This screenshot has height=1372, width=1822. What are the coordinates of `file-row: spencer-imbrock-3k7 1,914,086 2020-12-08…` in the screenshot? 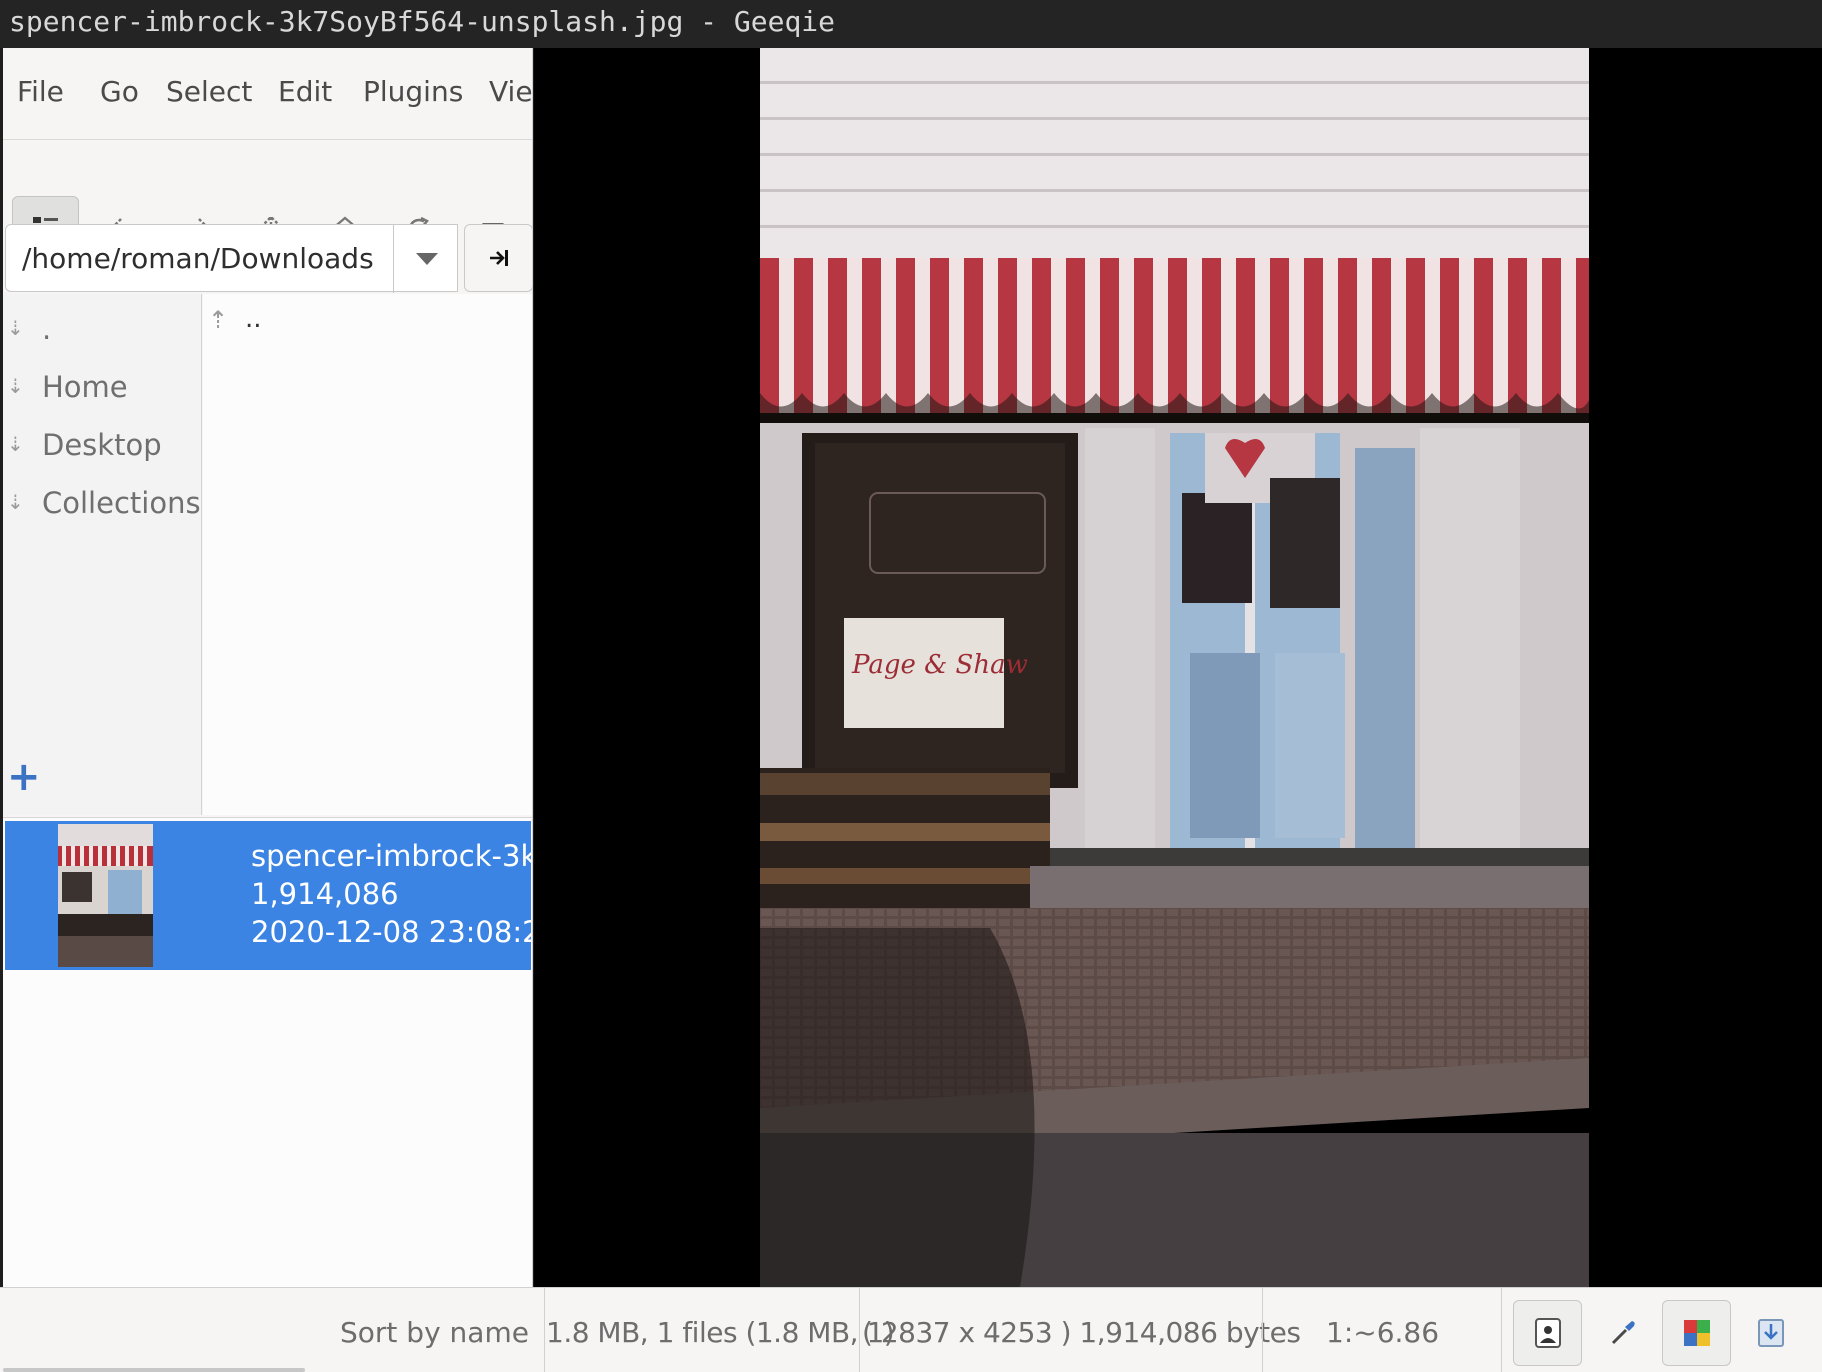 It's located at (268, 895).